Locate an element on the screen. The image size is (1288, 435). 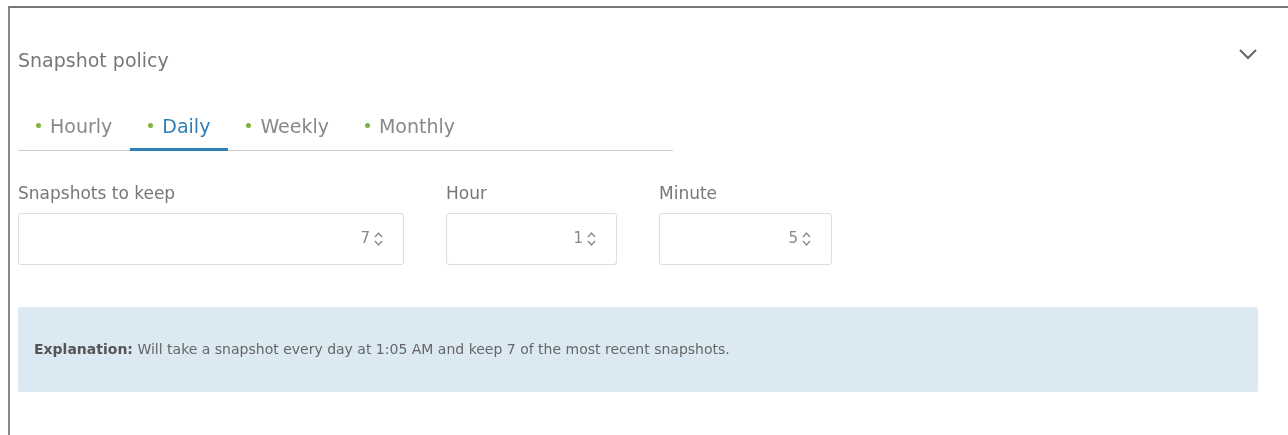
number-field: 5 is located at coordinates (745, 238).